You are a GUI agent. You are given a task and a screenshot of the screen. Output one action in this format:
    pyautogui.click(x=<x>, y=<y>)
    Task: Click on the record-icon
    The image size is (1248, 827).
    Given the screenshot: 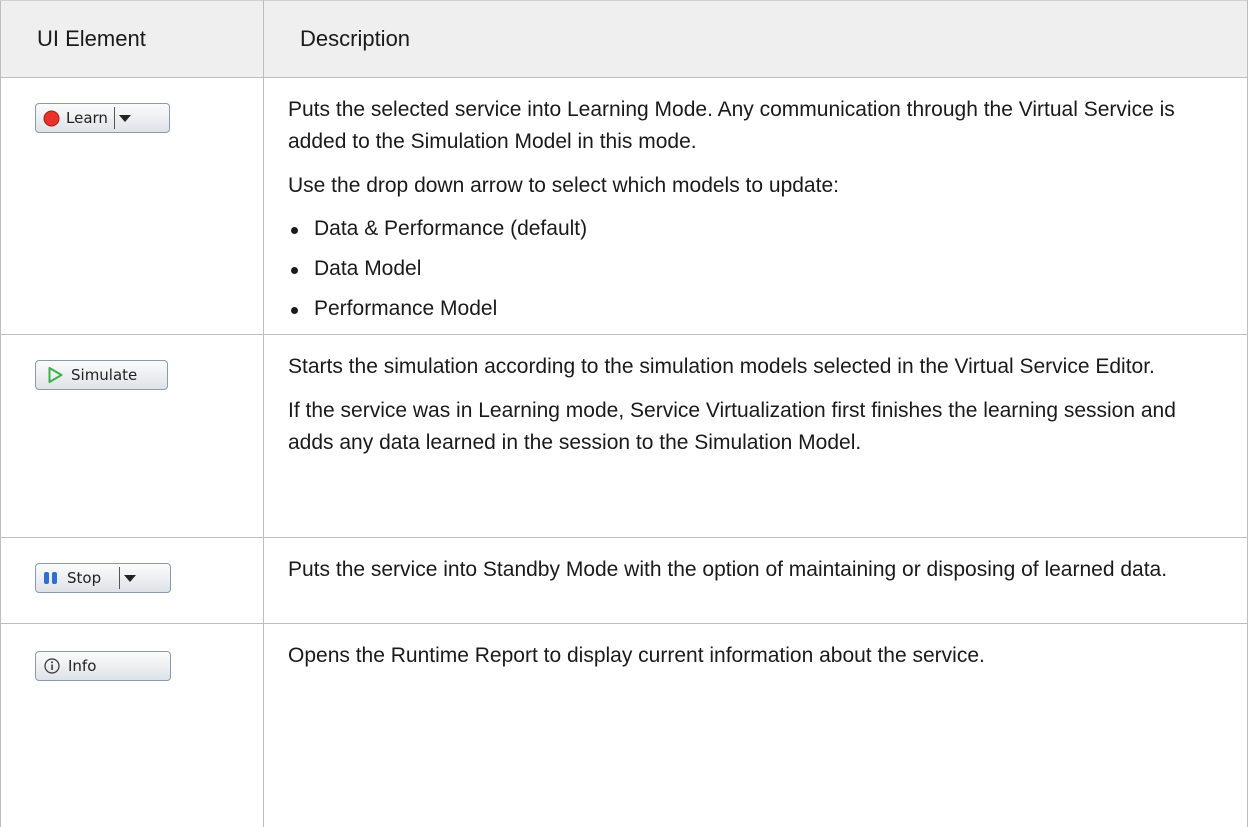 What is the action you would take?
    pyautogui.click(x=51, y=118)
    